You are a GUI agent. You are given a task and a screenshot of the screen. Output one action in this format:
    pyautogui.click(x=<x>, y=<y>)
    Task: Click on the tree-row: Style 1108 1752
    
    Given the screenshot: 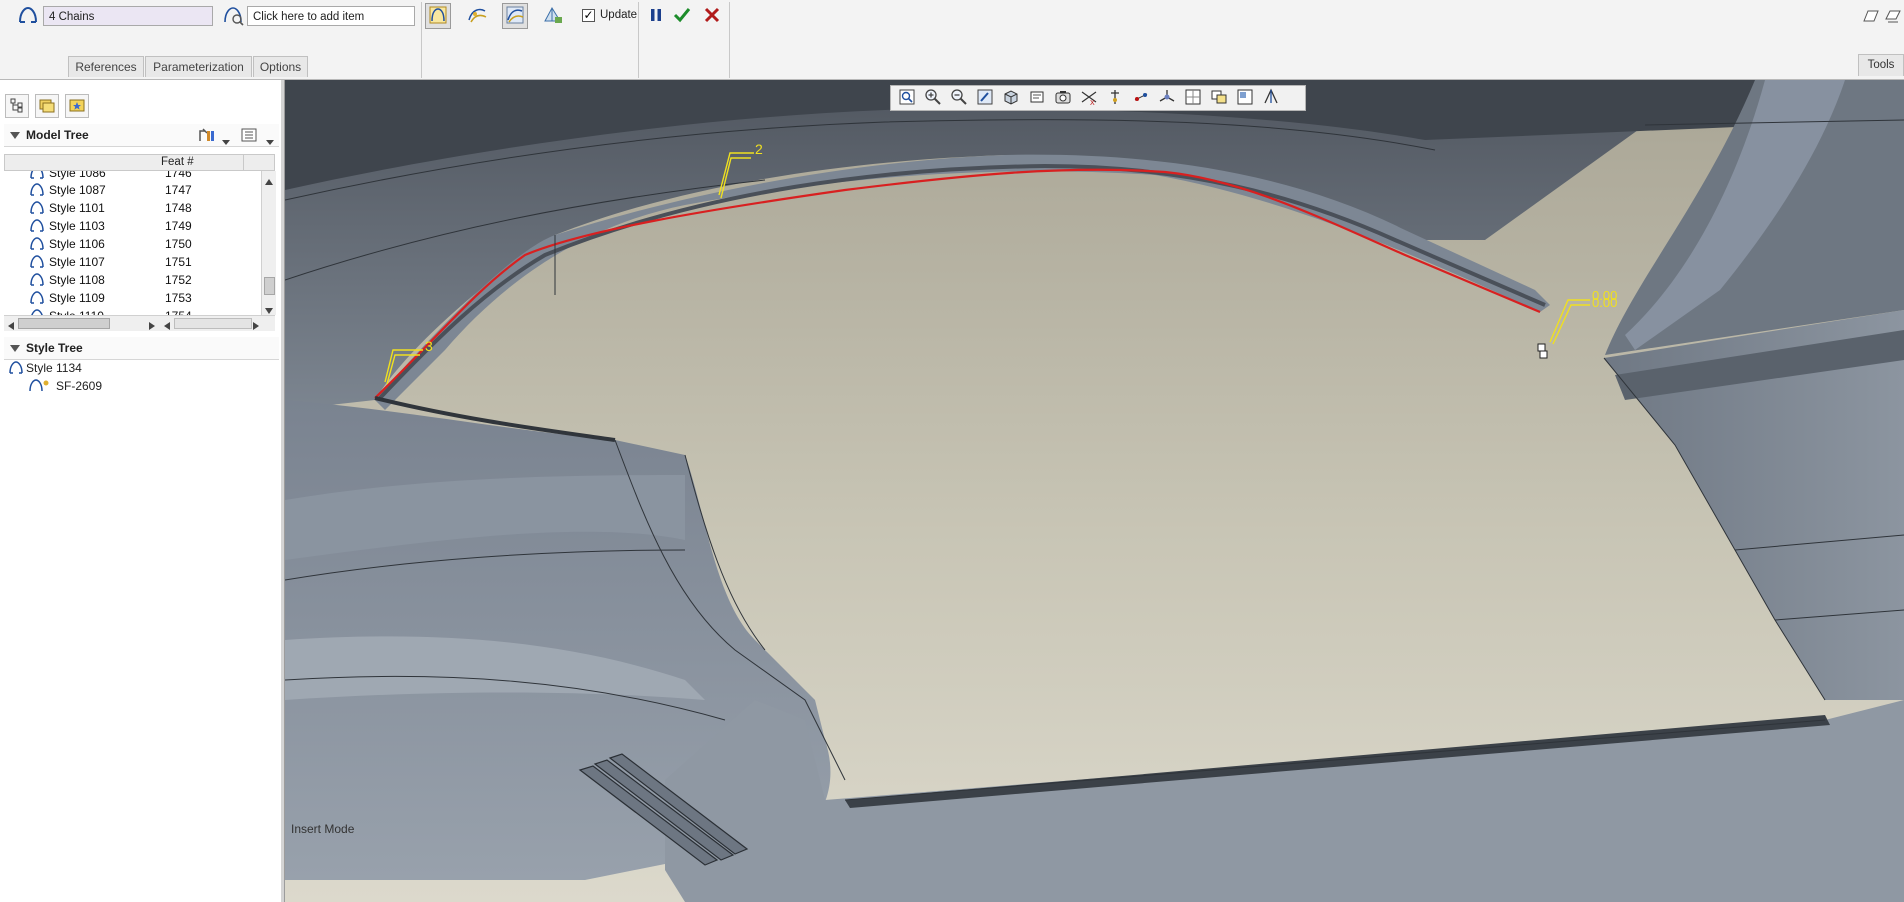 What is the action you would take?
    pyautogui.click(x=132, y=280)
    